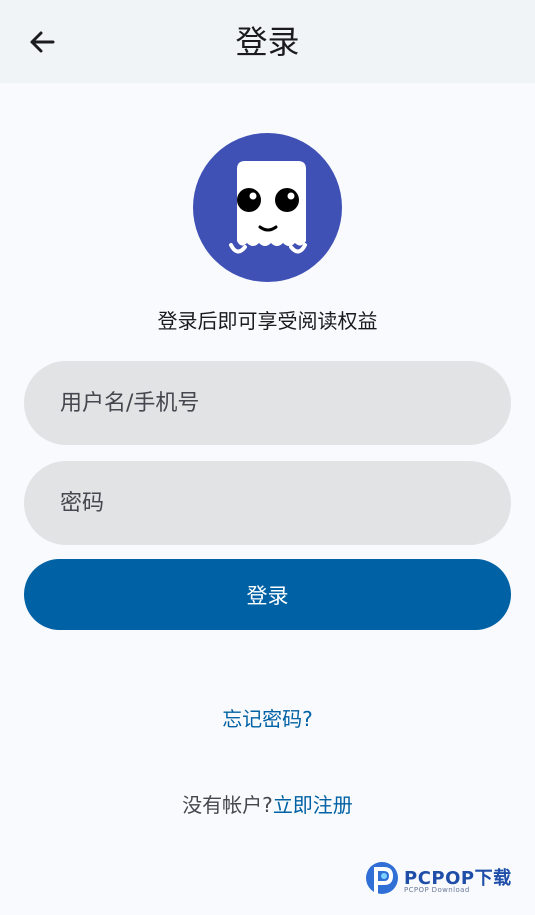 The image size is (535, 915). What do you see at coordinates (437, 890) in the screenshot?
I see `watermark-sub: PCPOP Download` at bounding box center [437, 890].